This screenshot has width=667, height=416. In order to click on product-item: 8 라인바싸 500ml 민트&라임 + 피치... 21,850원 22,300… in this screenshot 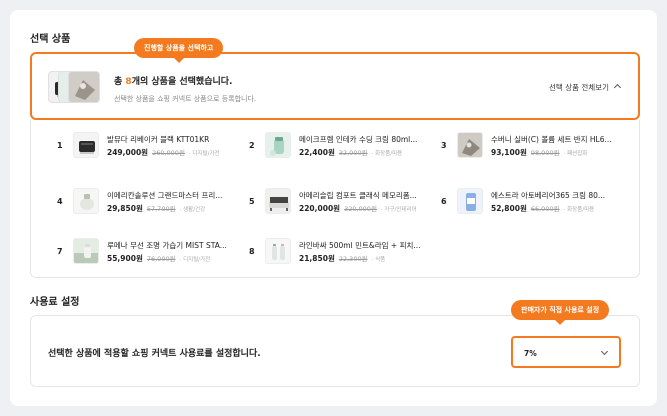, I will do `click(341, 253)`.